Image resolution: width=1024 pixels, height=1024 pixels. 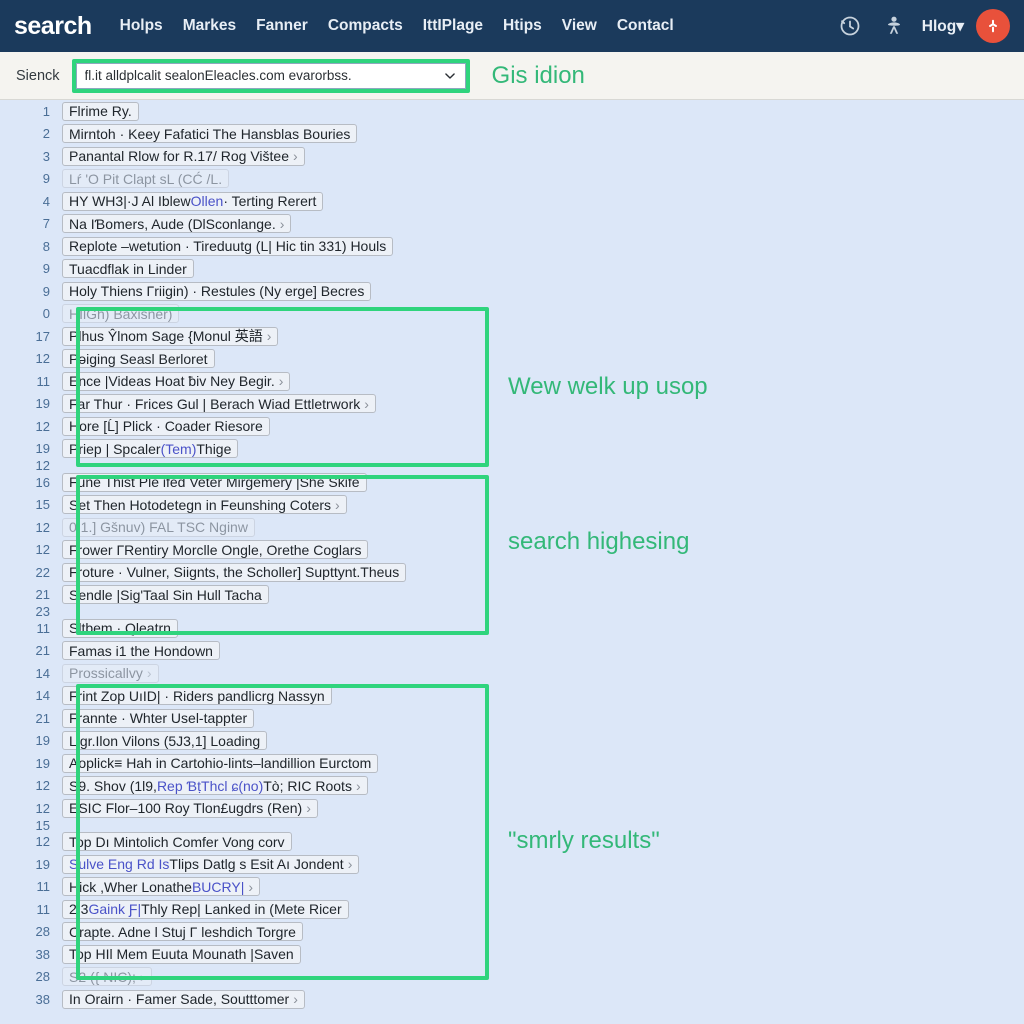 I want to click on avatar, so click(x=993, y=26).